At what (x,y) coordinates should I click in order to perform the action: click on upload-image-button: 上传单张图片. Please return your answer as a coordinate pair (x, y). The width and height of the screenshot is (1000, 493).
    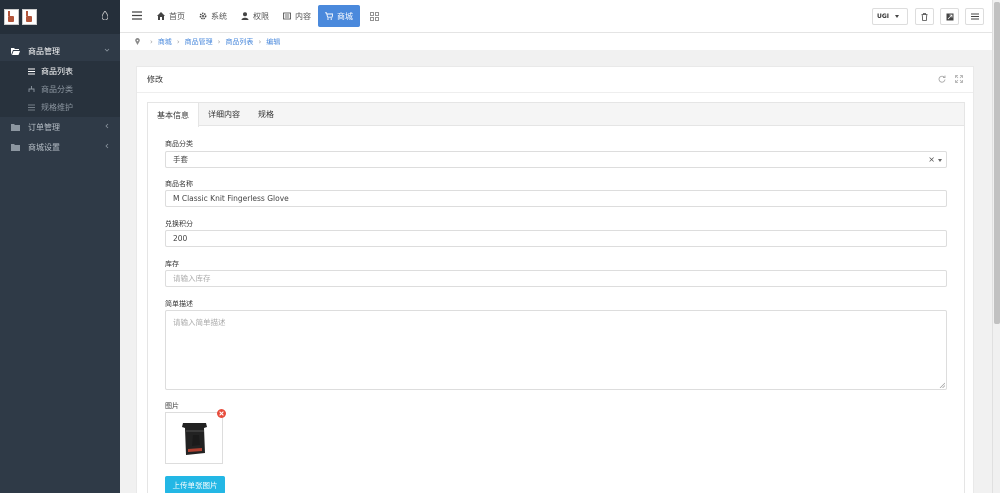
    Looking at the image, I should click on (195, 484).